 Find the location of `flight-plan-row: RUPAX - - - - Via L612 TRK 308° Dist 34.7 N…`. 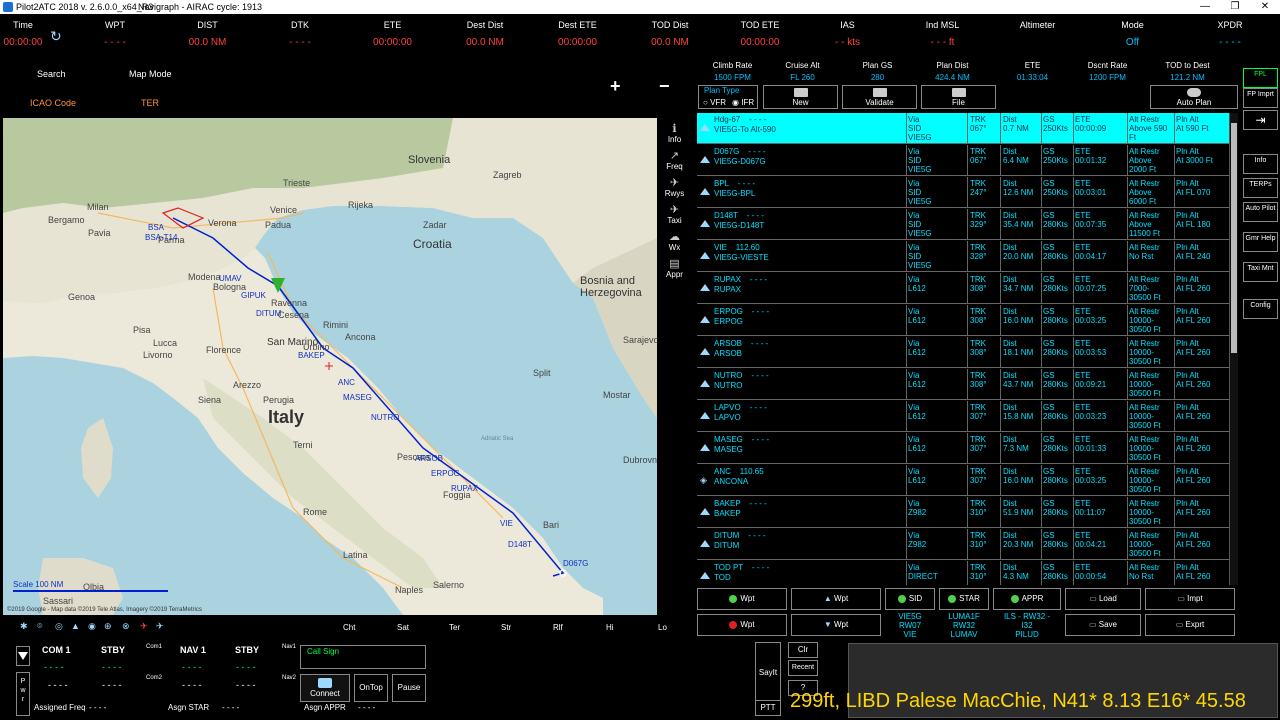

flight-plan-row: RUPAX - - - - Via L612 TRK 308° Dist 34.7 N… is located at coordinates (963, 288).